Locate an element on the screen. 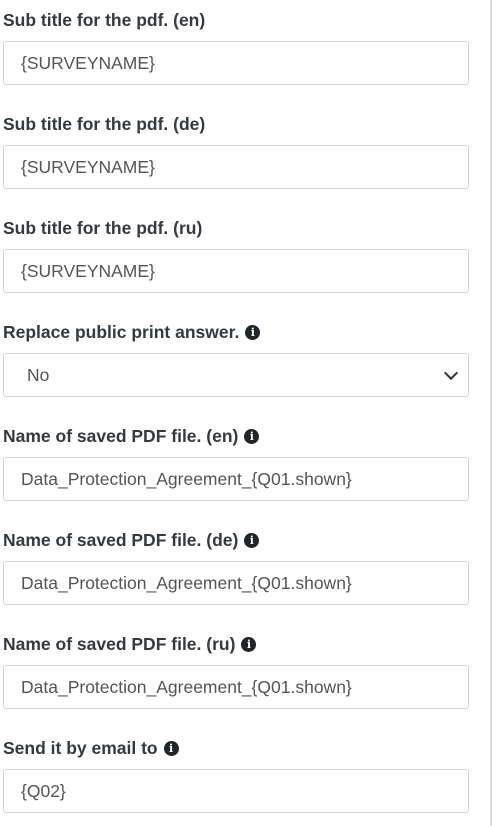 The width and height of the screenshot is (492, 826). email-to-value: {Q02} is located at coordinates (43, 790).